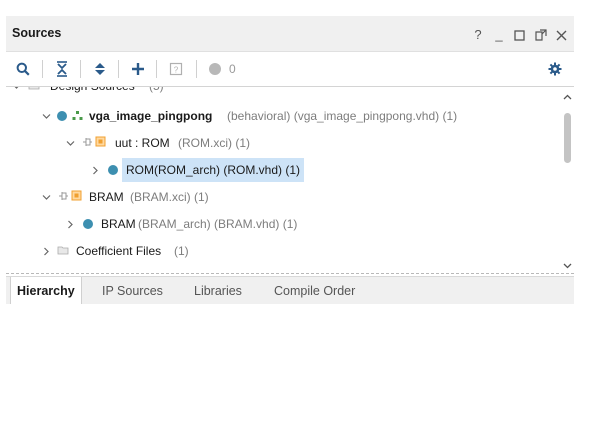 The image size is (595, 424). I want to click on tree-row-bram-ip: BRAM (BRAM.xci) (1), so click(283, 197).